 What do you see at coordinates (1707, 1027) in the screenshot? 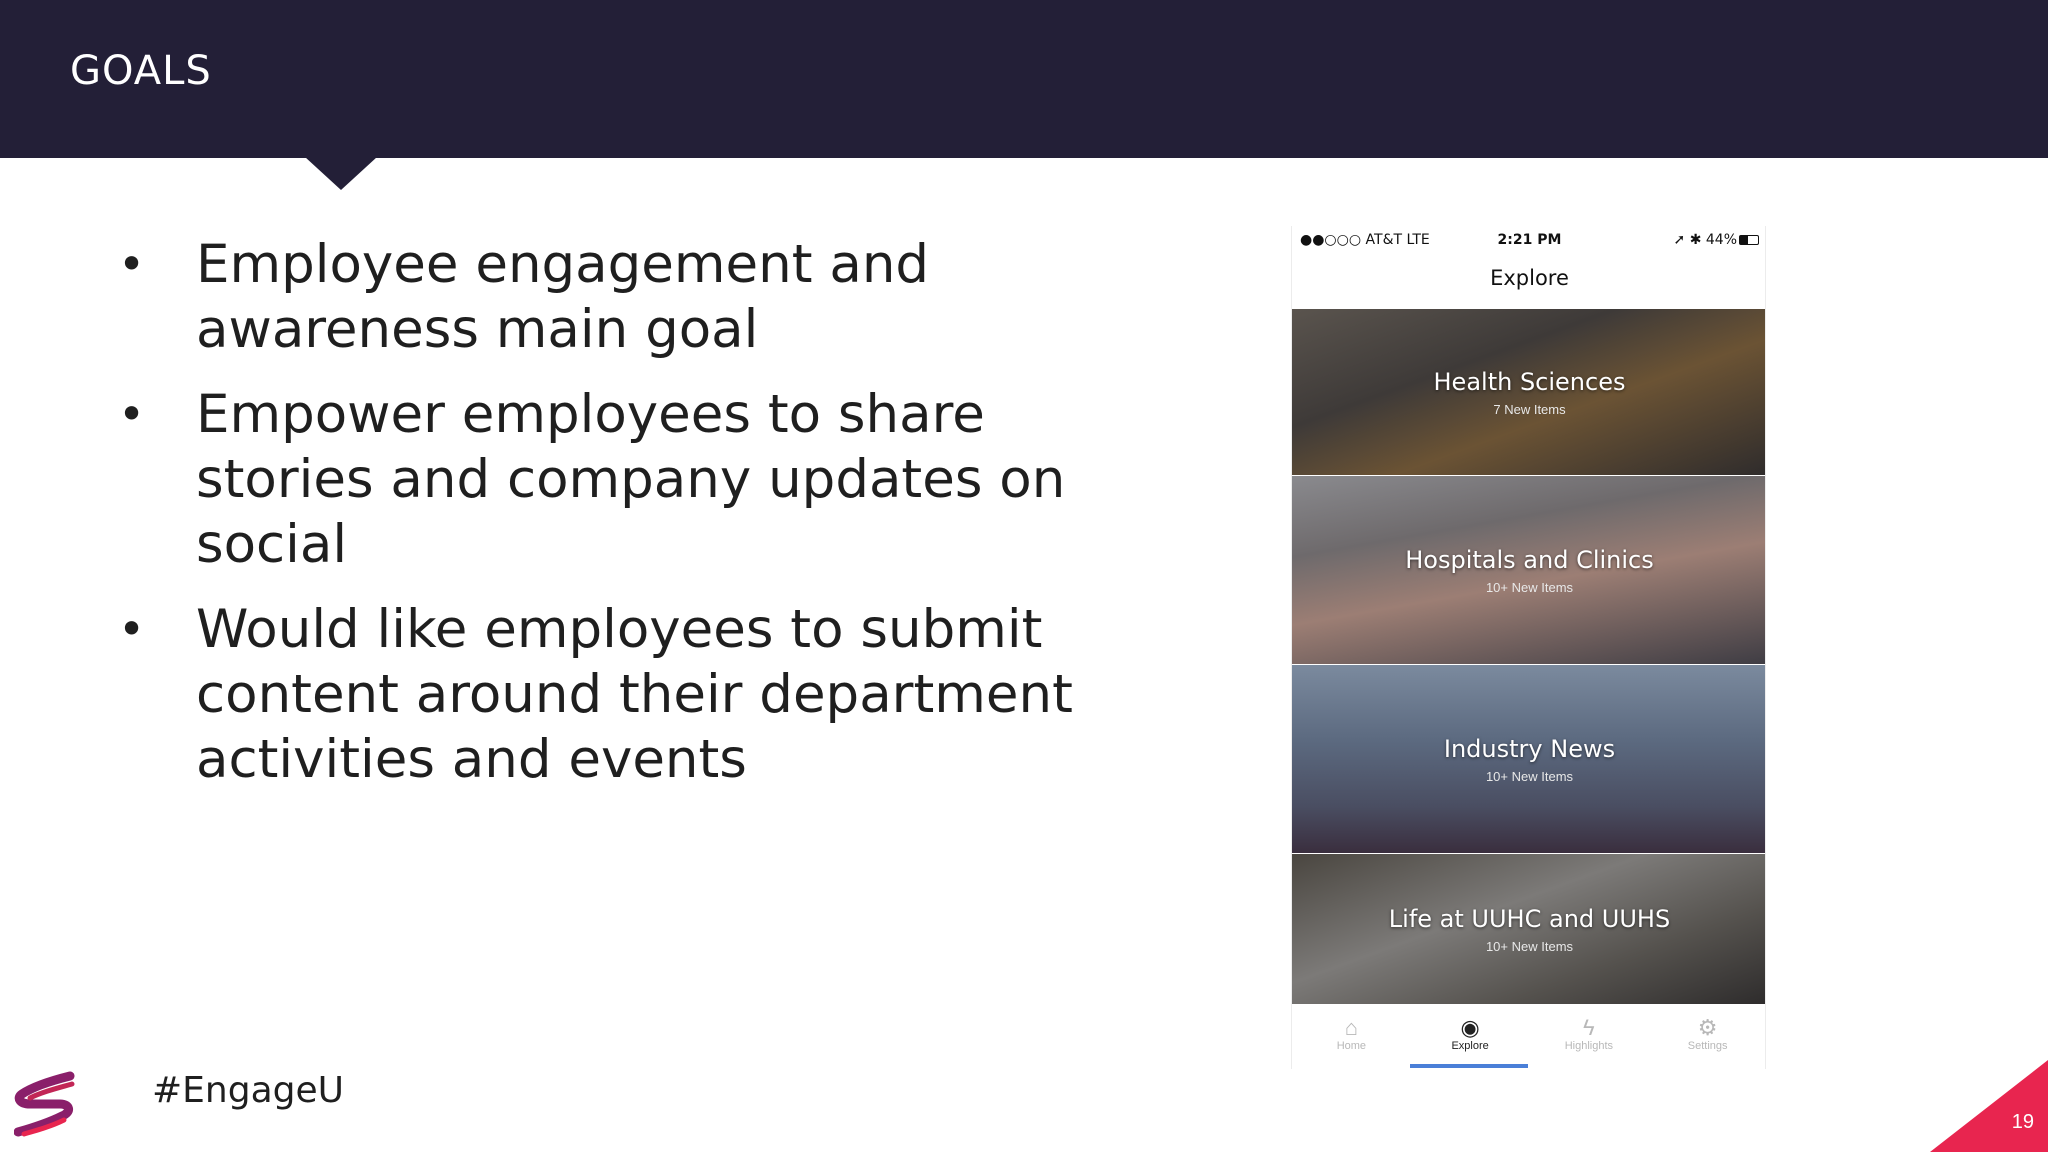
I see `gear-icon: ⚙` at bounding box center [1707, 1027].